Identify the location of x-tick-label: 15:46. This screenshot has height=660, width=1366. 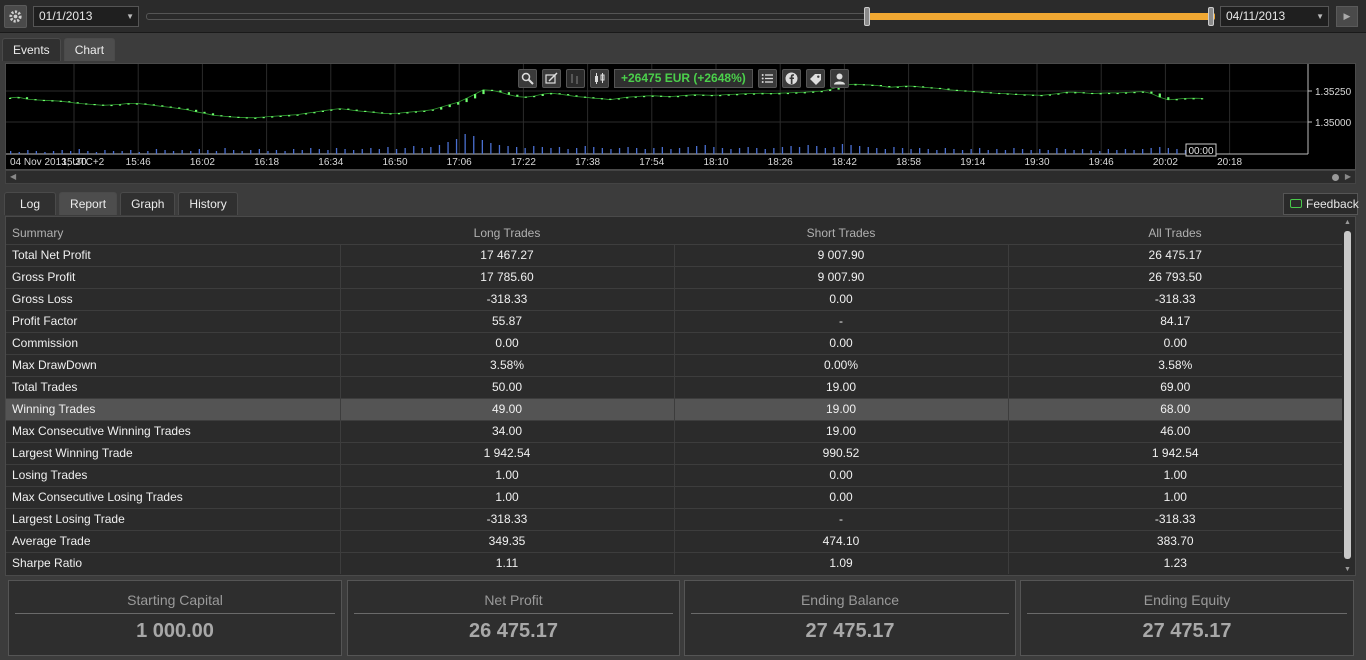
(138, 162).